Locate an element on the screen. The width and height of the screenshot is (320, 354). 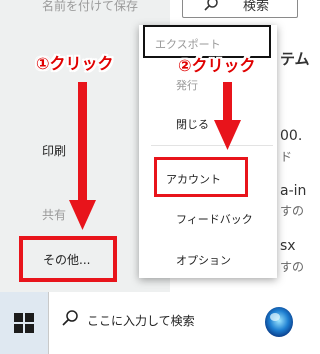
annotation-click-1: ①クリック is located at coordinates (75, 63).